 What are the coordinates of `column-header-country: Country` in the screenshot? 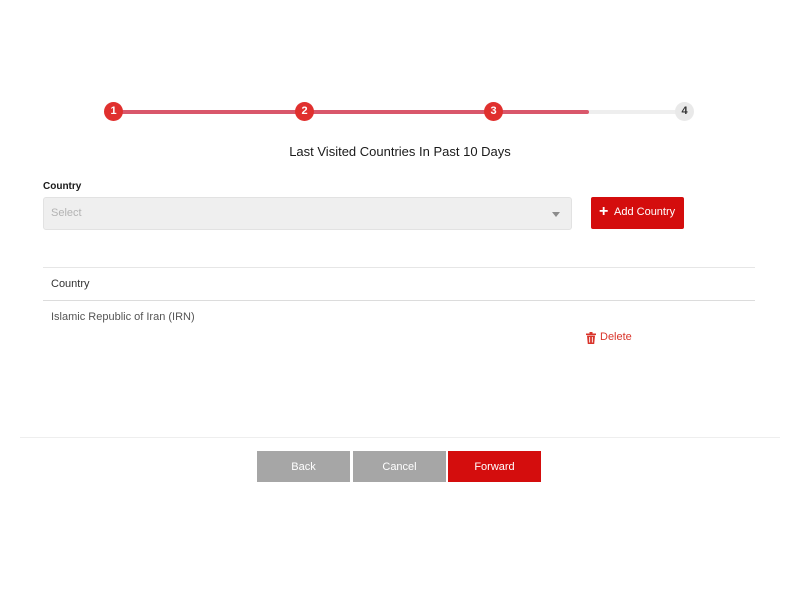 It's located at (70, 284).